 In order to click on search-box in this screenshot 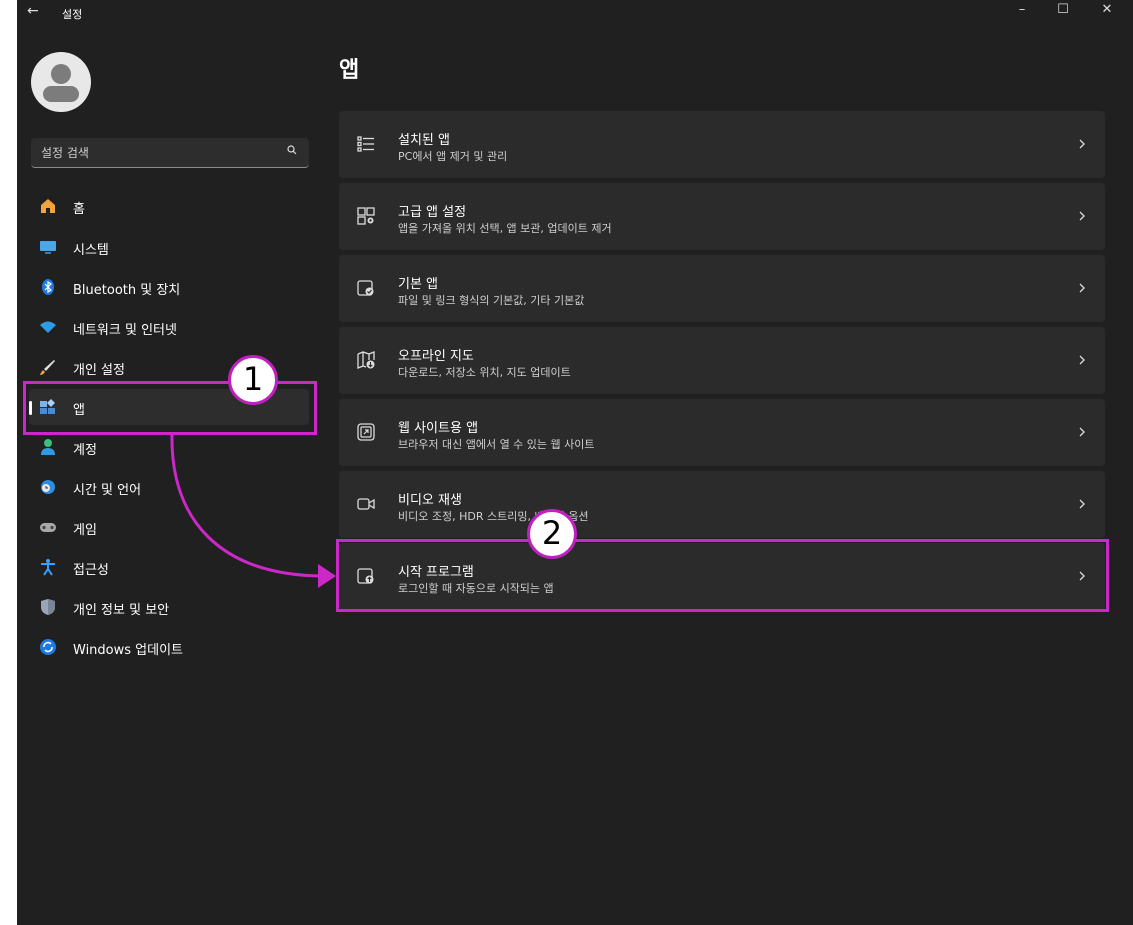, I will do `click(170, 153)`.